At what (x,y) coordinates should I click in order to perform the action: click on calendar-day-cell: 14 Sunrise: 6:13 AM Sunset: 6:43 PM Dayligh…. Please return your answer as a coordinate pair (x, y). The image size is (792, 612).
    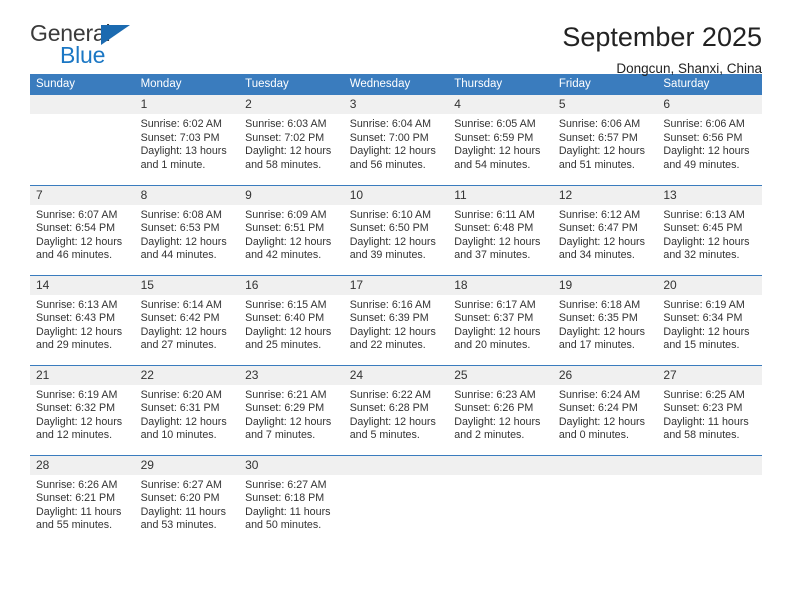
    Looking at the image, I should click on (82, 319).